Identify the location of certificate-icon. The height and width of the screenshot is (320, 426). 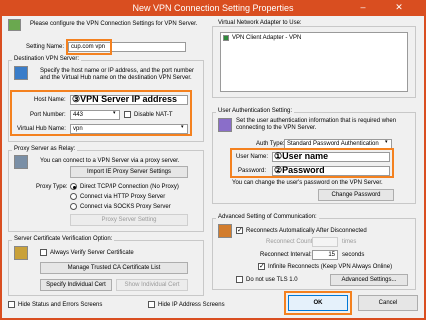
(21, 253).